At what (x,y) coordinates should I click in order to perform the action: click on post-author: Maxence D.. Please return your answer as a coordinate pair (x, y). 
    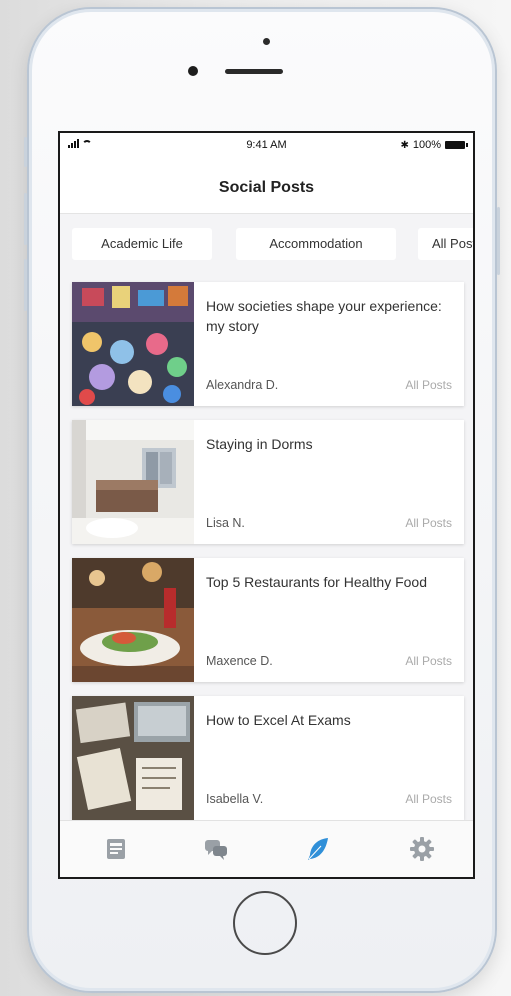
    Looking at the image, I should click on (239, 661).